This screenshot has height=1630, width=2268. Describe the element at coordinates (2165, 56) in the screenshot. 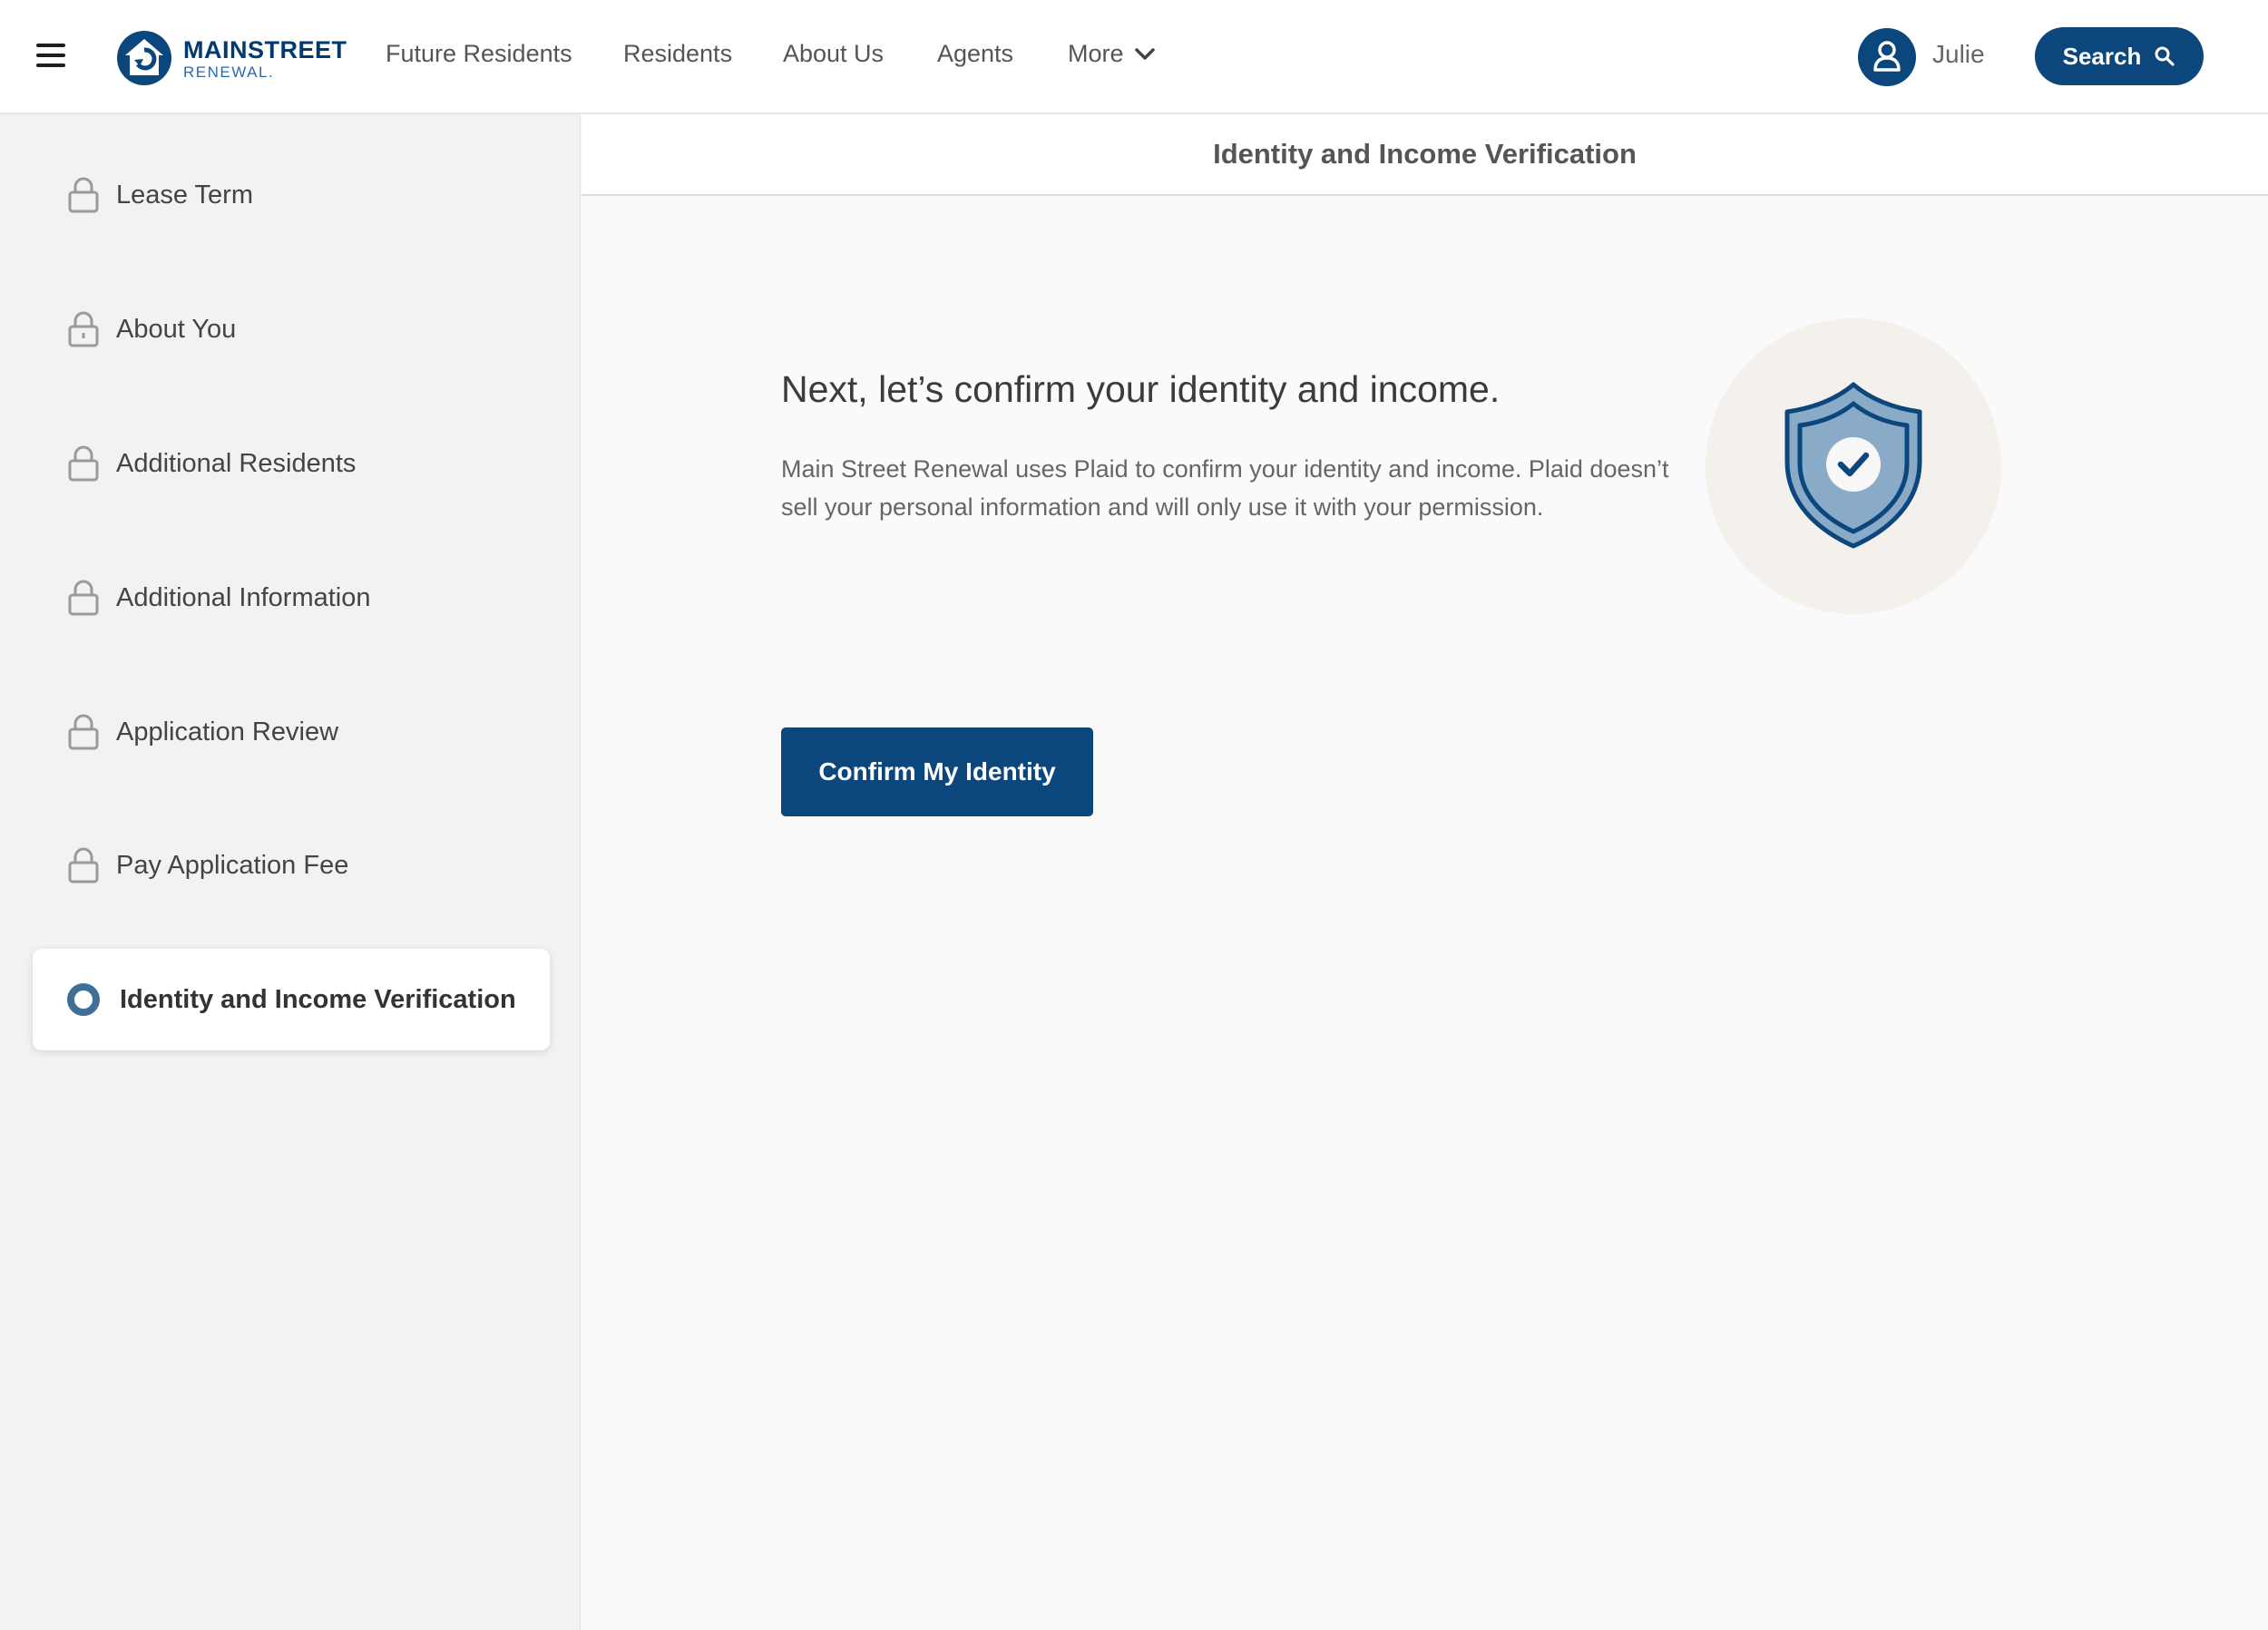

I see `search-icon` at that location.